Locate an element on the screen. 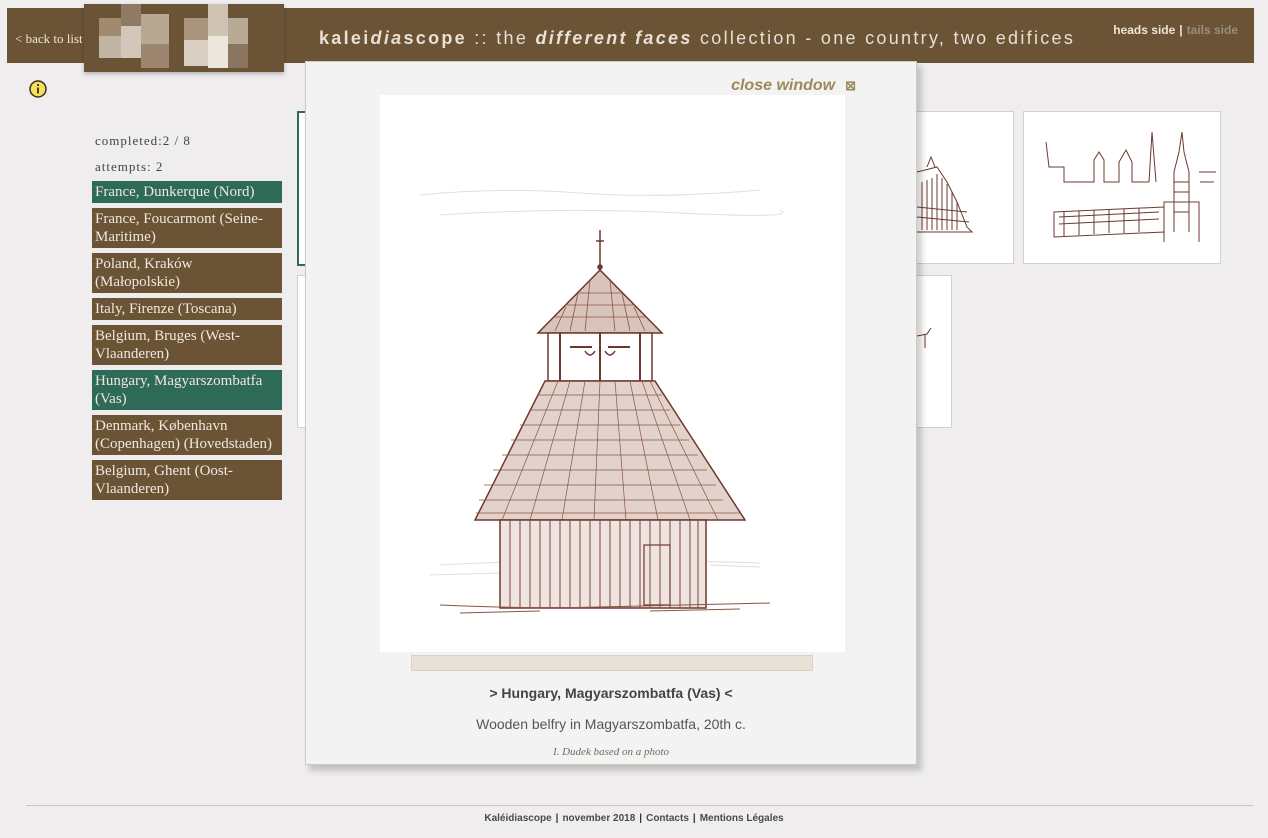 The image size is (1268, 838). title-dia: dia is located at coordinates (387, 38).